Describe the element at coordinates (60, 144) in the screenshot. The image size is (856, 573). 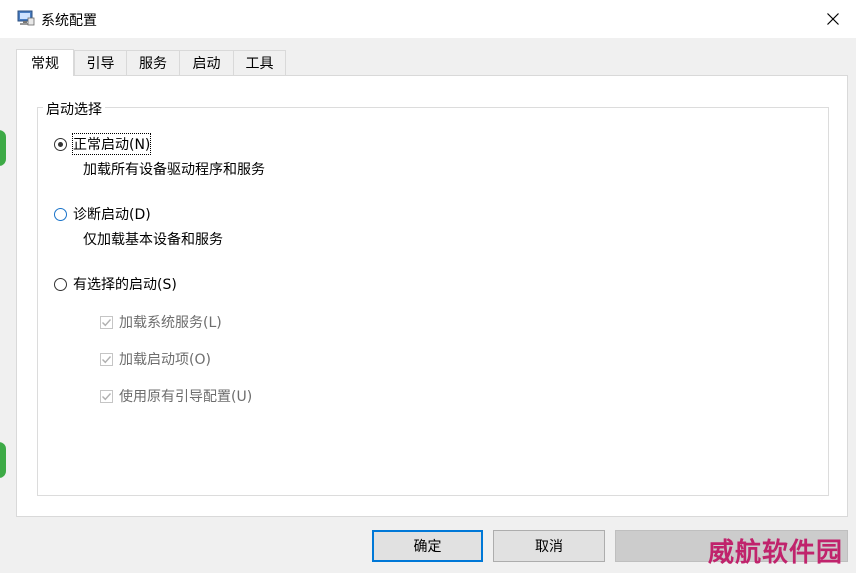
I see `radio-checked-icon` at that location.